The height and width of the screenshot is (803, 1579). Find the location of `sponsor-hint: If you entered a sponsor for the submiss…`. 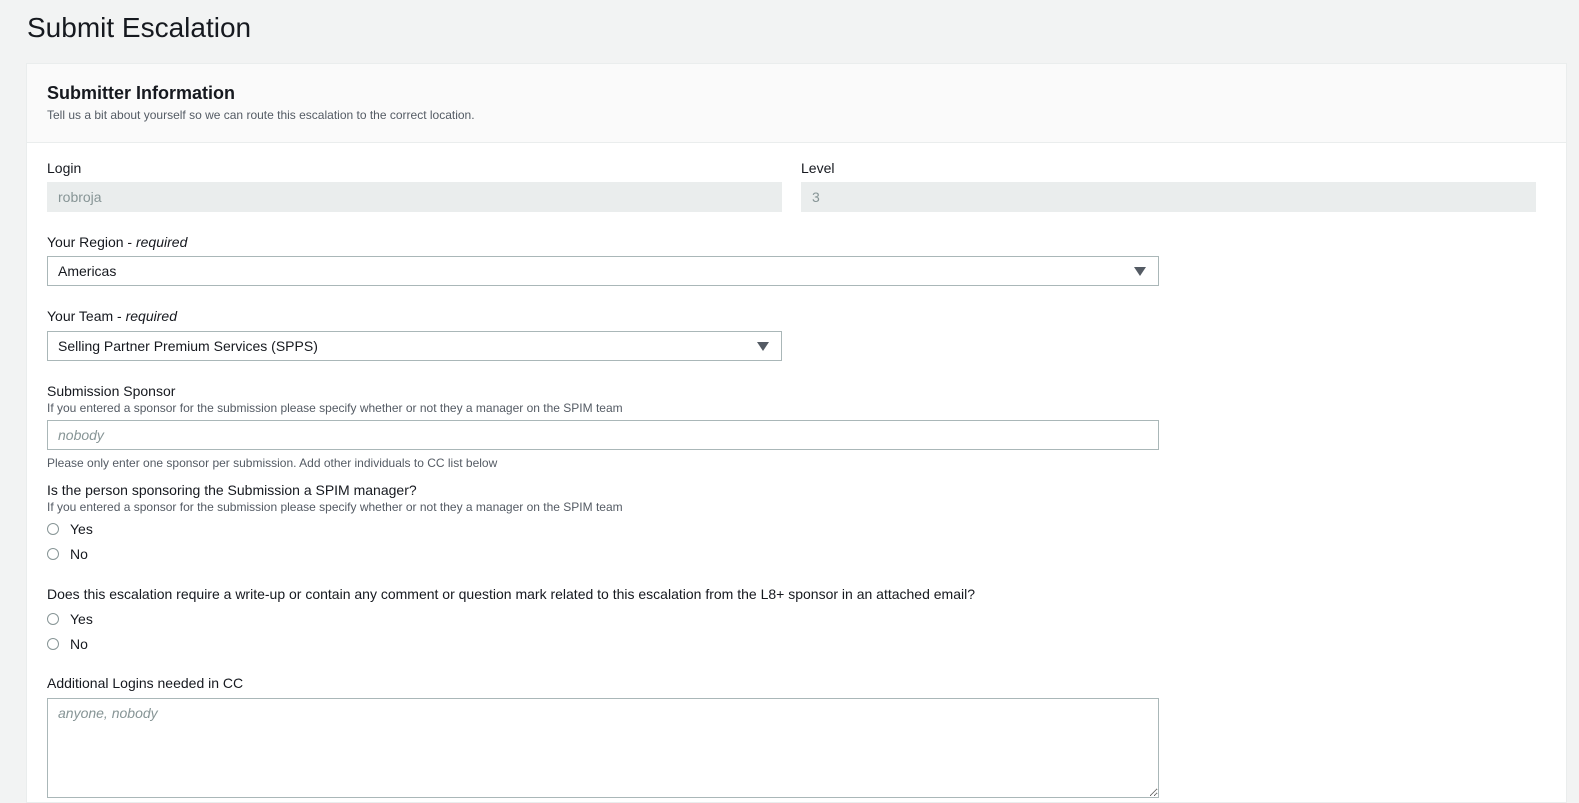

sponsor-hint: If you entered a sponsor for the submiss… is located at coordinates (335, 408).